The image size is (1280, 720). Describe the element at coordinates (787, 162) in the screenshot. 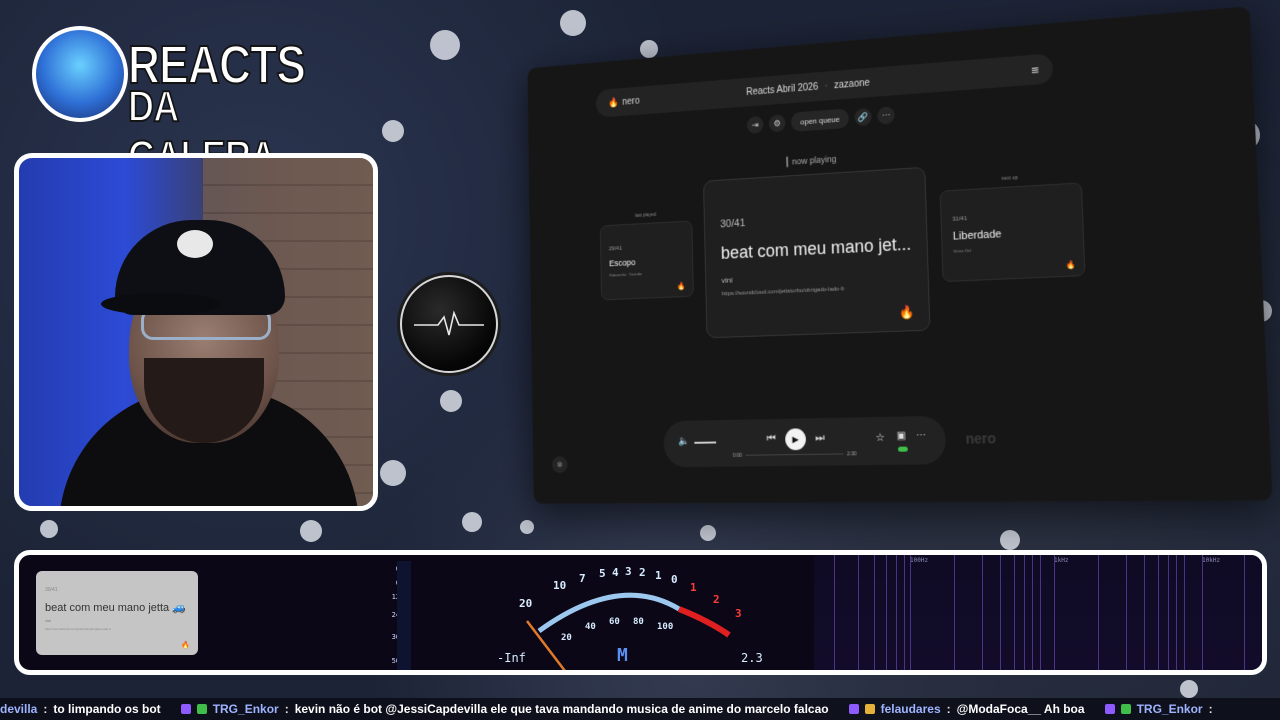

I see `equalizer-icon: ┃` at that location.